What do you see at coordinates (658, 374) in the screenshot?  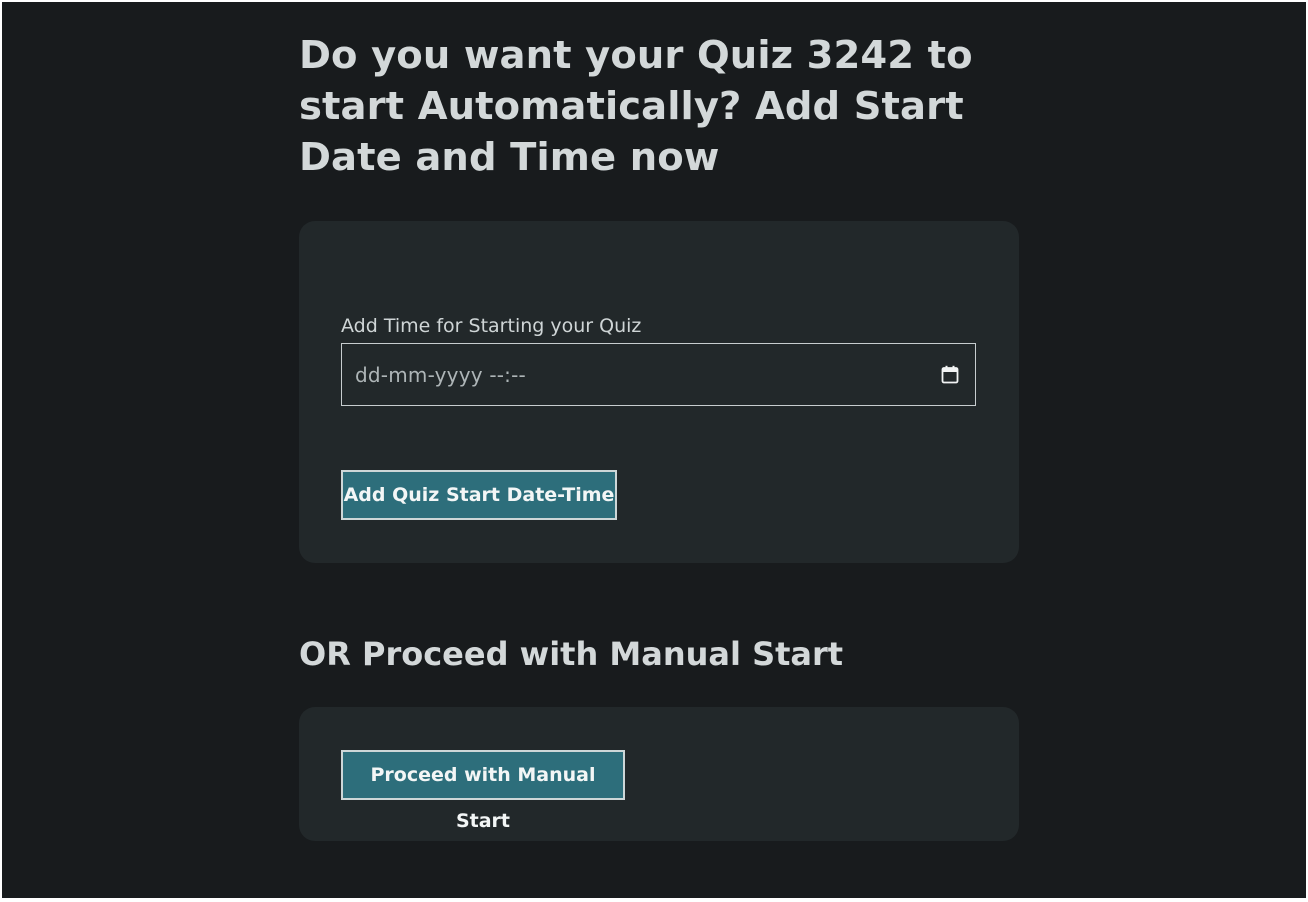 I see `start-datetime-input: dd-mm-yyyy --:--` at bounding box center [658, 374].